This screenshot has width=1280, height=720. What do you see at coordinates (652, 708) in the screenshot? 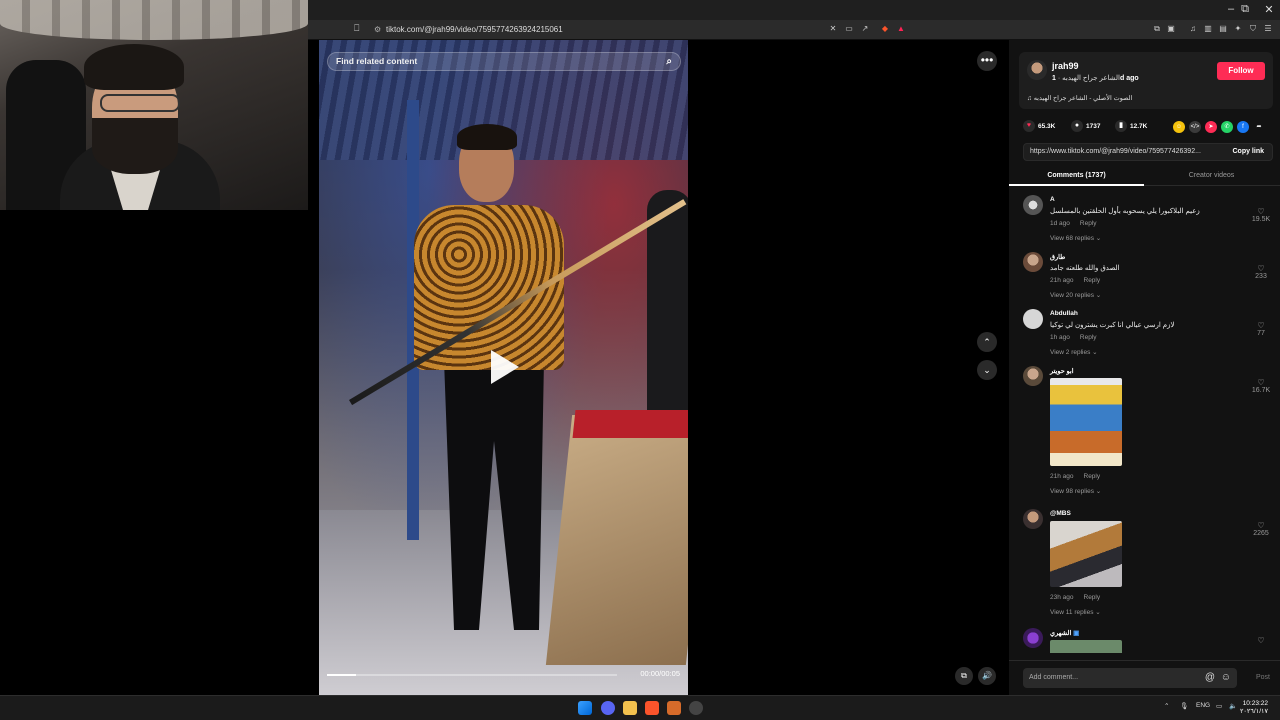
I see `brave-browser-icon` at bounding box center [652, 708].